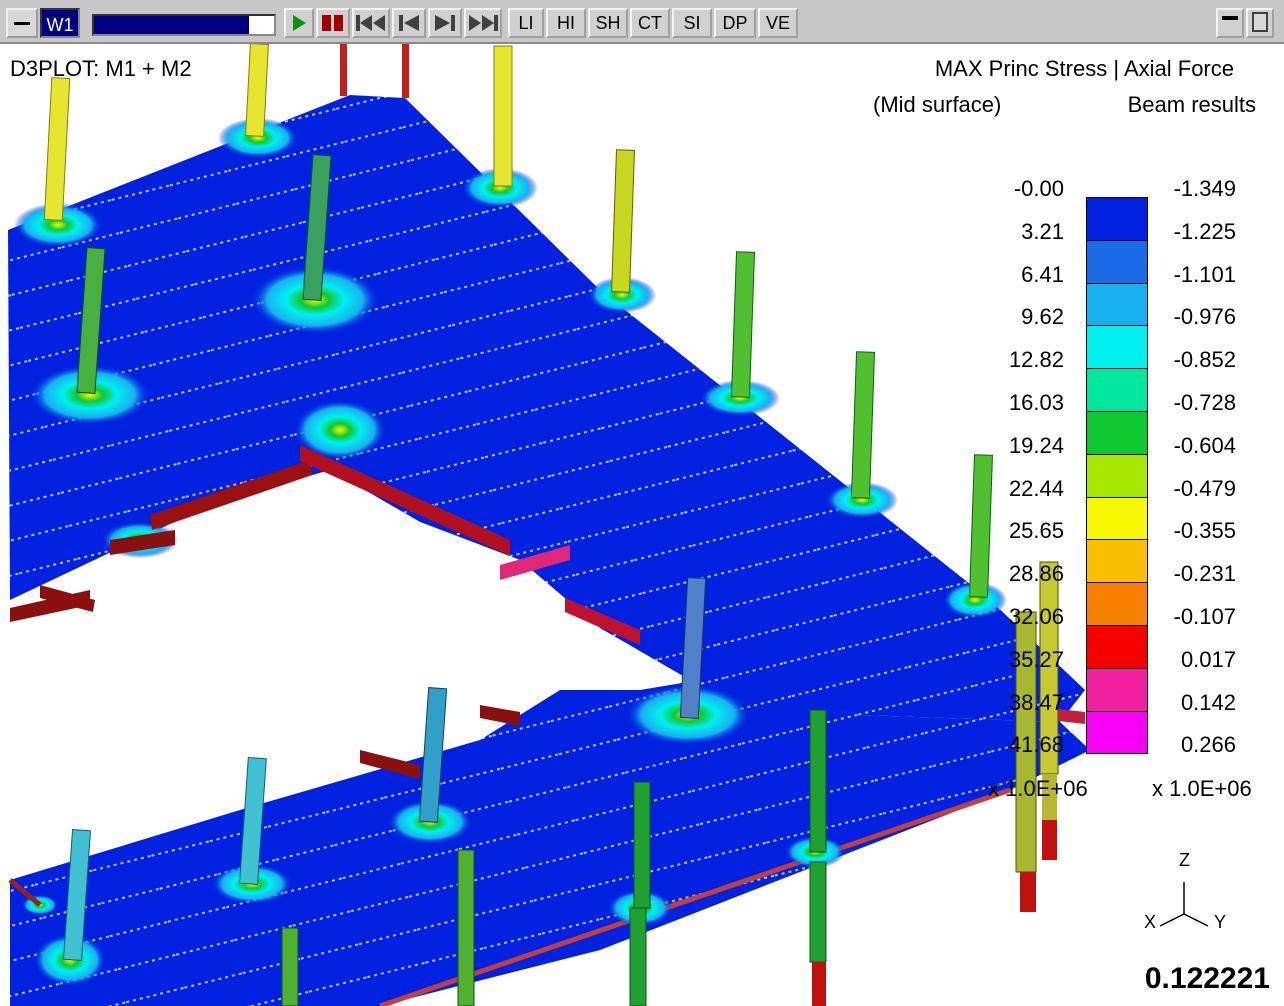 This screenshot has width=1284, height=1006. Describe the element at coordinates (1207, 978) in the screenshot. I see `simulation-time: 0.122221` at that location.